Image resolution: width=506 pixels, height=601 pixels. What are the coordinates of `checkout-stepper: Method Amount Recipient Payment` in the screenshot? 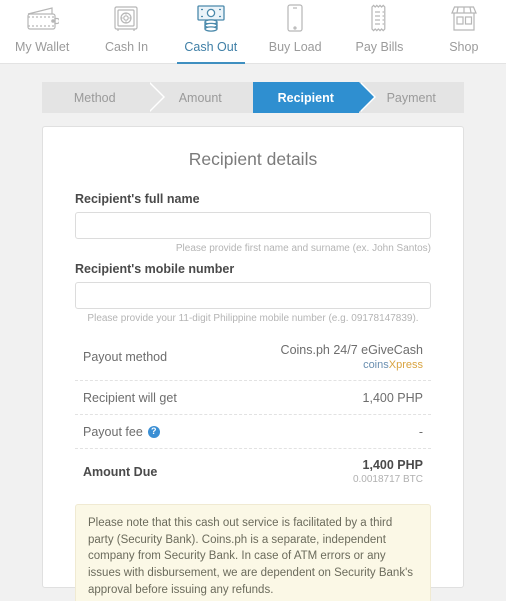 It's located at (253, 97).